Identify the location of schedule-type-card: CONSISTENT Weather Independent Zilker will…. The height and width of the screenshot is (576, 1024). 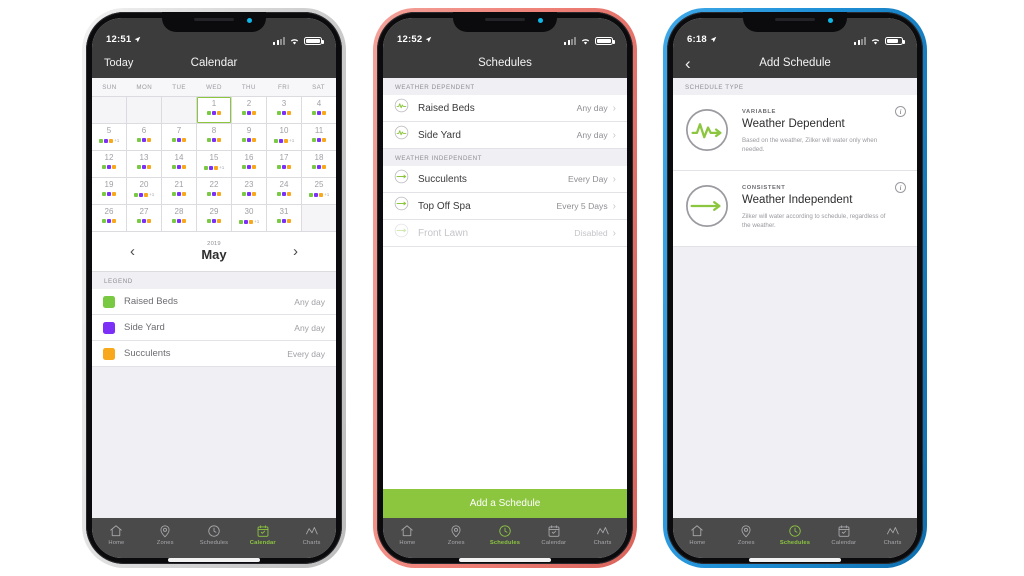
(795, 209).